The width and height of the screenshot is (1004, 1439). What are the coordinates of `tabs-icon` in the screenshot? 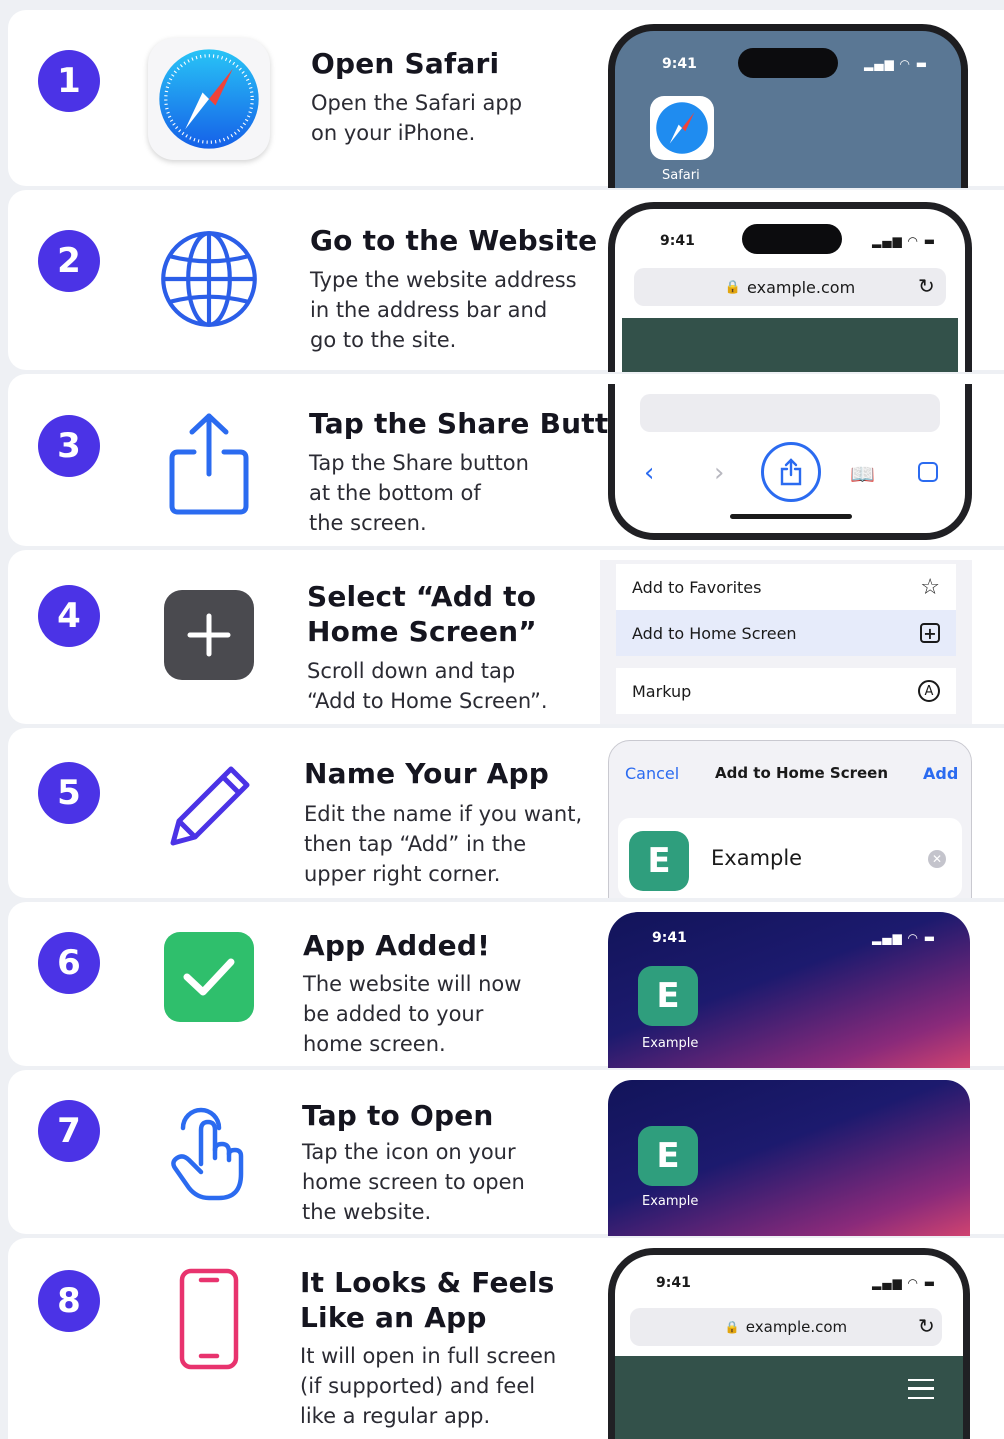 It's located at (928, 472).